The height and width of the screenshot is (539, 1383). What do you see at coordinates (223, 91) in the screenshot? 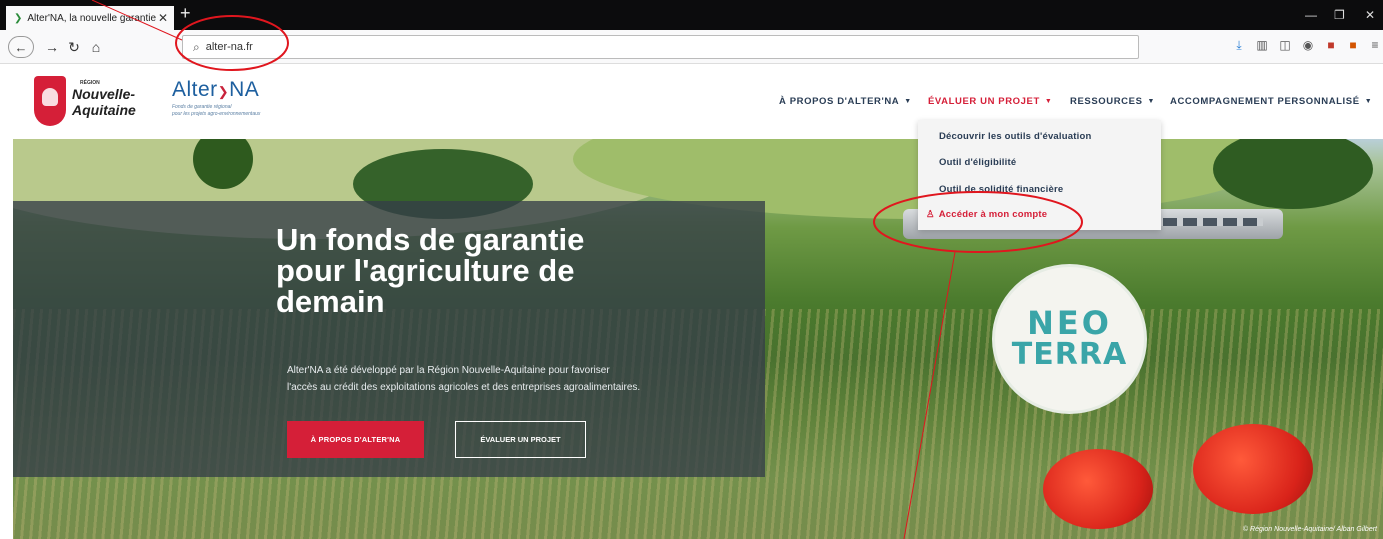
I see `brand-triangle-icon: ❯` at bounding box center [223, 91].